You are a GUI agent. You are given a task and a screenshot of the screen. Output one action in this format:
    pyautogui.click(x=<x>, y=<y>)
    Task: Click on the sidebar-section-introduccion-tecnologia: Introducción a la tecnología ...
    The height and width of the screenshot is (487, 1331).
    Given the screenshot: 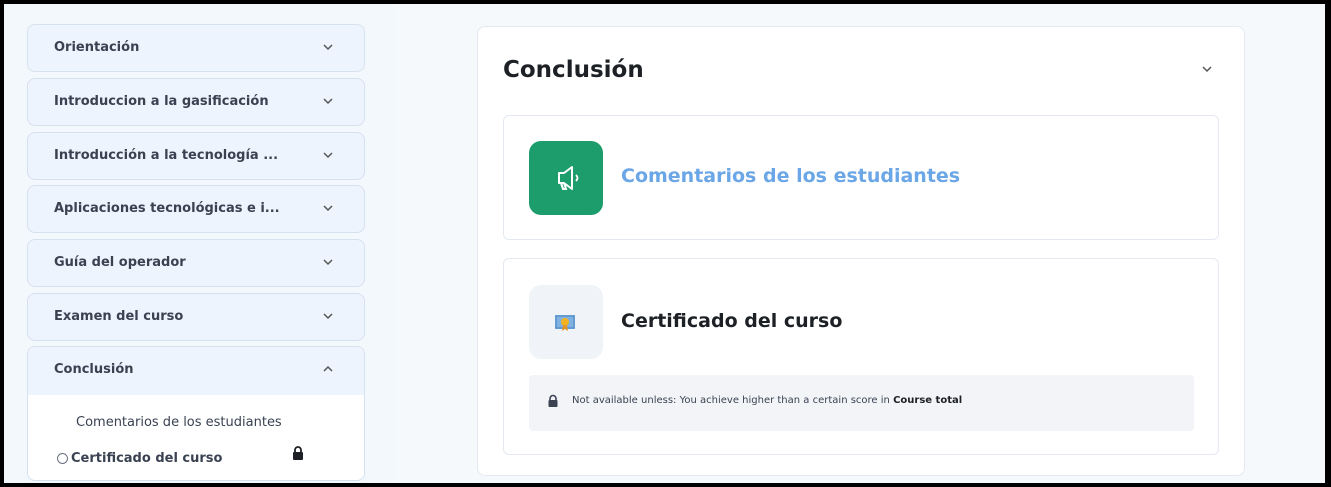 What is the action you would take?
    pyautogui.click(x=196, y=156)
    